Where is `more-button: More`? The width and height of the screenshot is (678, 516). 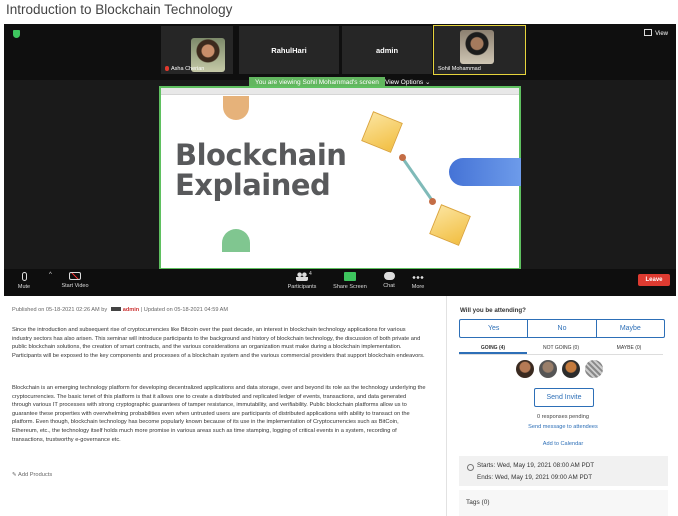 more-button: More is located at coordinates (418, 281).